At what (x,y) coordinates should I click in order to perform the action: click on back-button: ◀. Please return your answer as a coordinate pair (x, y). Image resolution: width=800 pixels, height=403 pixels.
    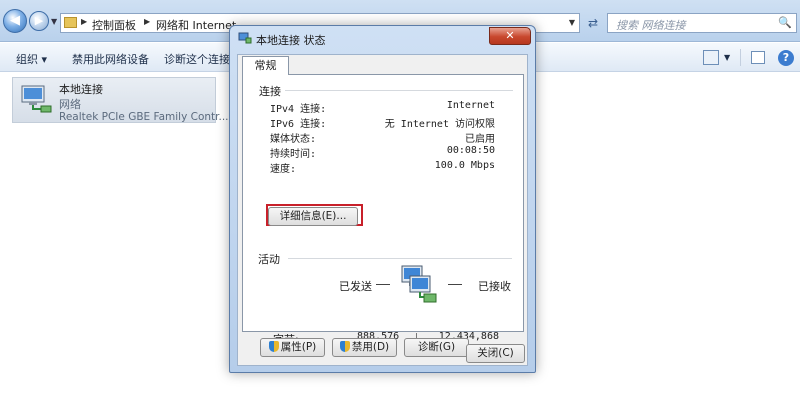
    Looking at the image, I should click on (15, 21).